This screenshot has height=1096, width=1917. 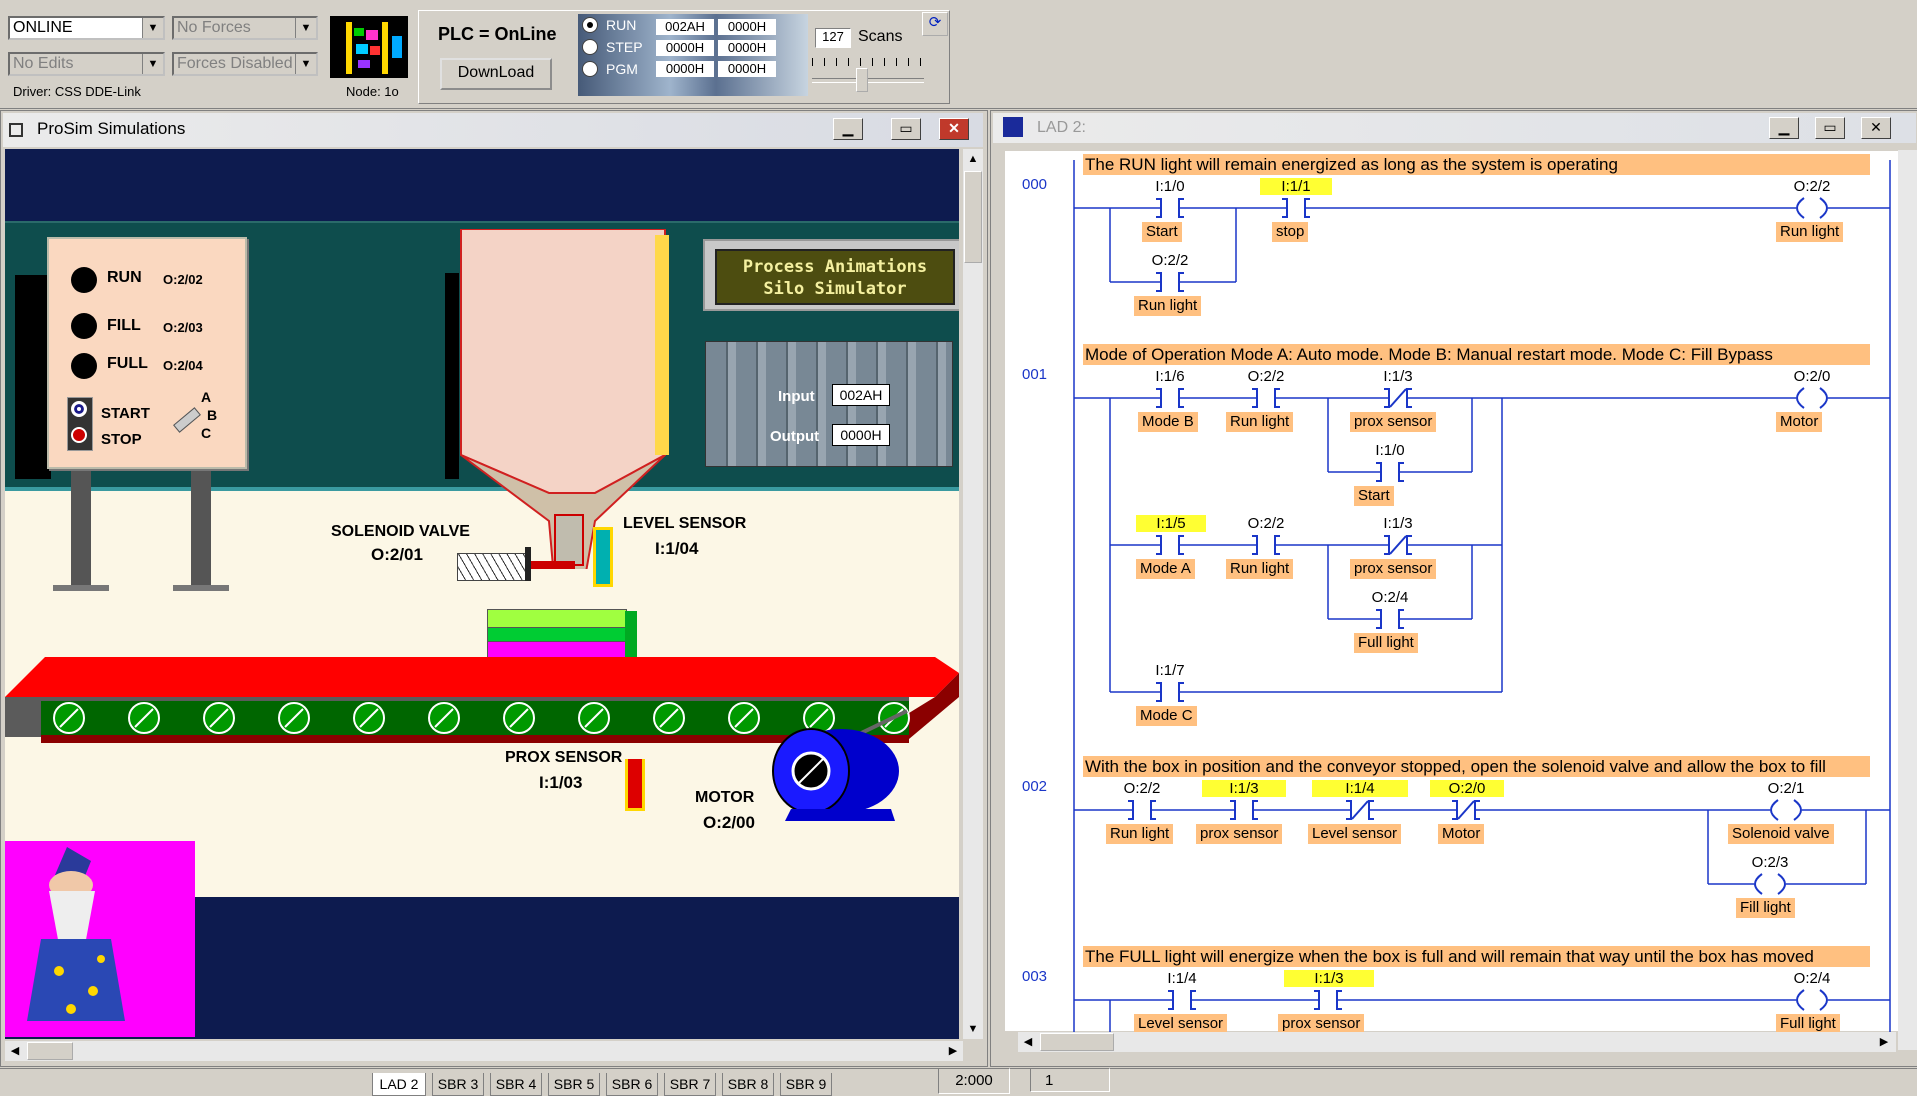 I want to click on contact-tag: Mode A, so click(x=1165, y=569).